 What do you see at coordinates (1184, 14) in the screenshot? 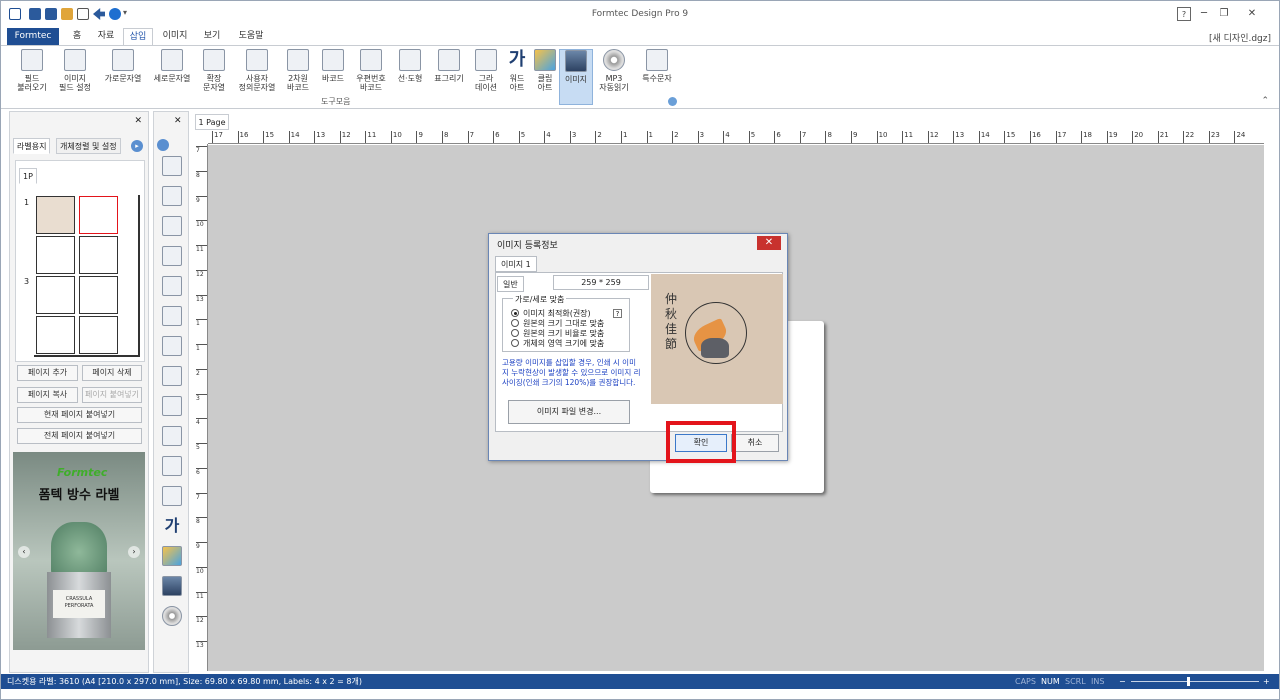
I see `help-icon: ?` at bounding box center [1184, 14].